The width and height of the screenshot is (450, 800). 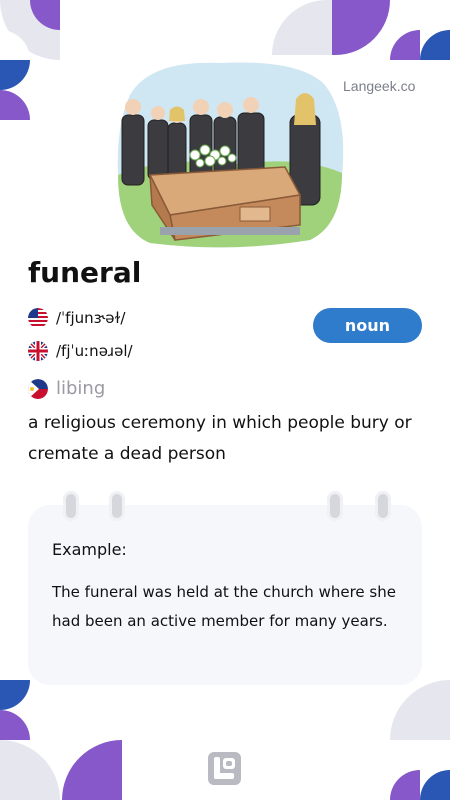 I want to click on word-title: funeral, so click(x=85, y=272).